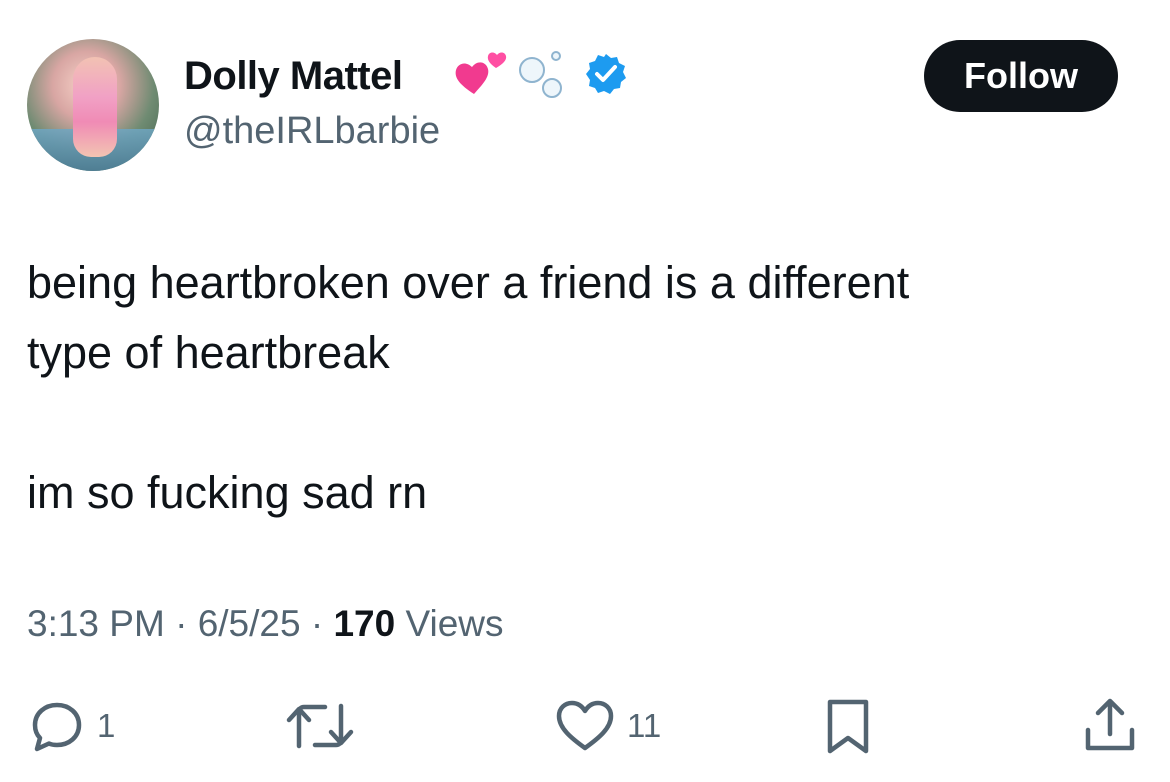  I want to click on tweet-meta: 3:13 PM · 6/5/25 · 170 Views, so click(265, 624).